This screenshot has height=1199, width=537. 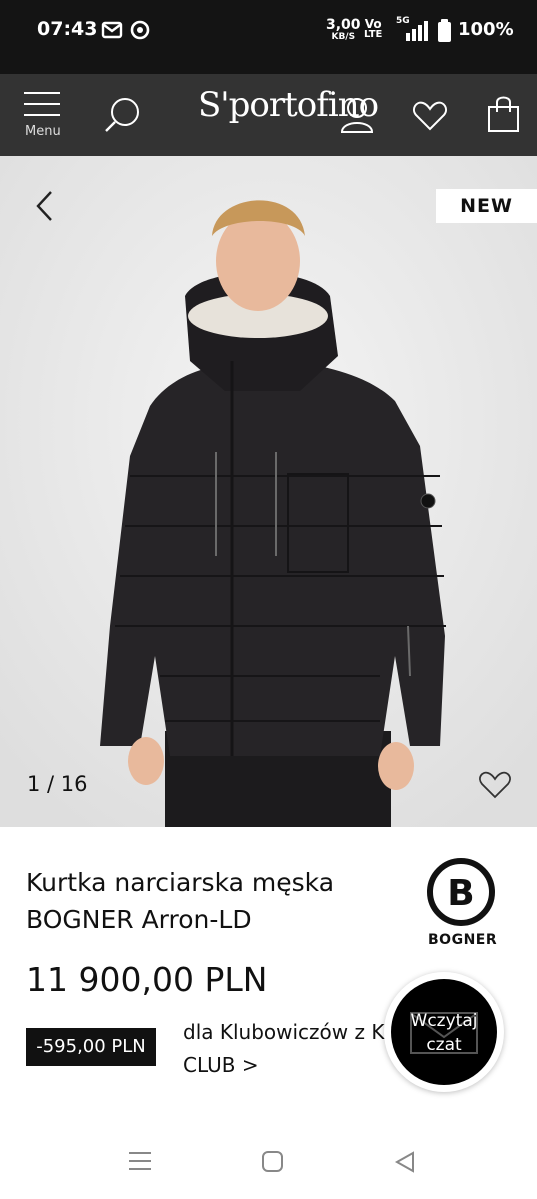 I want to click on brand-name: BOGNER, so click(x=463, y=940).